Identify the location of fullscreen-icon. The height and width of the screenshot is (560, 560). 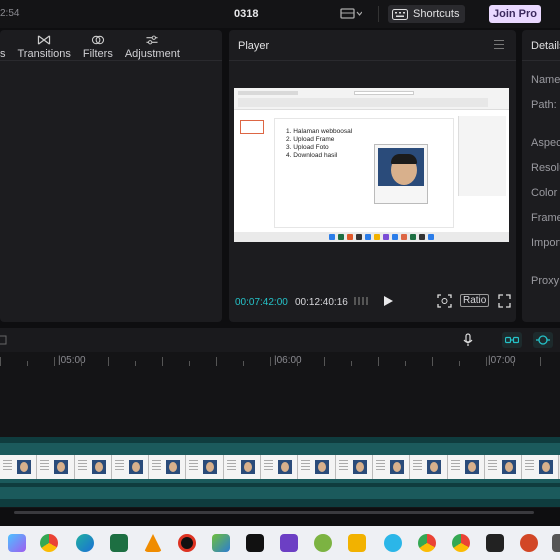
(504, 301).